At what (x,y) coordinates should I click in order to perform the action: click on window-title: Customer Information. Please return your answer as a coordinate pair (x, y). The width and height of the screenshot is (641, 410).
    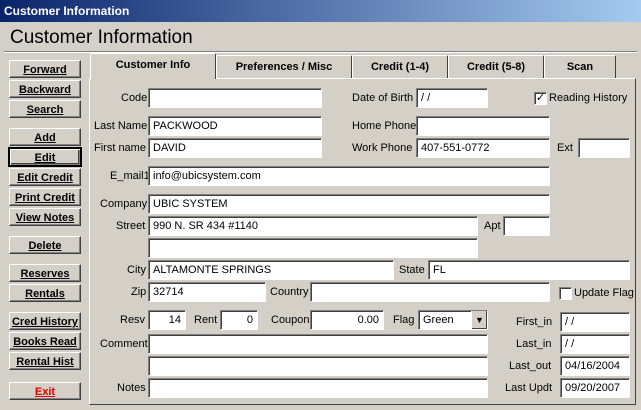
    Looking at the image, I should click on (67, 11).